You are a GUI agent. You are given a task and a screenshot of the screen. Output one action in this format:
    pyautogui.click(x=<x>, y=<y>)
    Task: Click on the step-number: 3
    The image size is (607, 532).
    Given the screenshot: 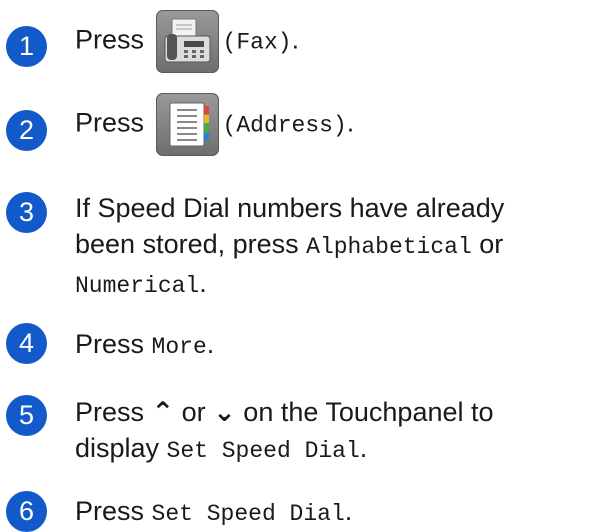 What is the action you would take?
    pyautogui.click(x=26, y=212)
    